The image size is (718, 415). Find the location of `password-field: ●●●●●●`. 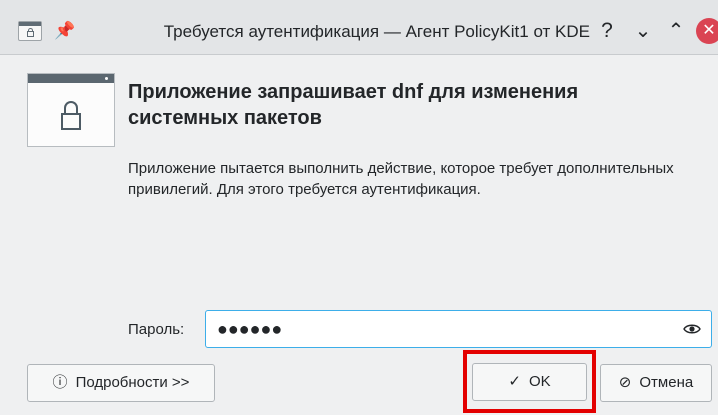

password-field: ●●●●●● is located at coordinates (458, 329).